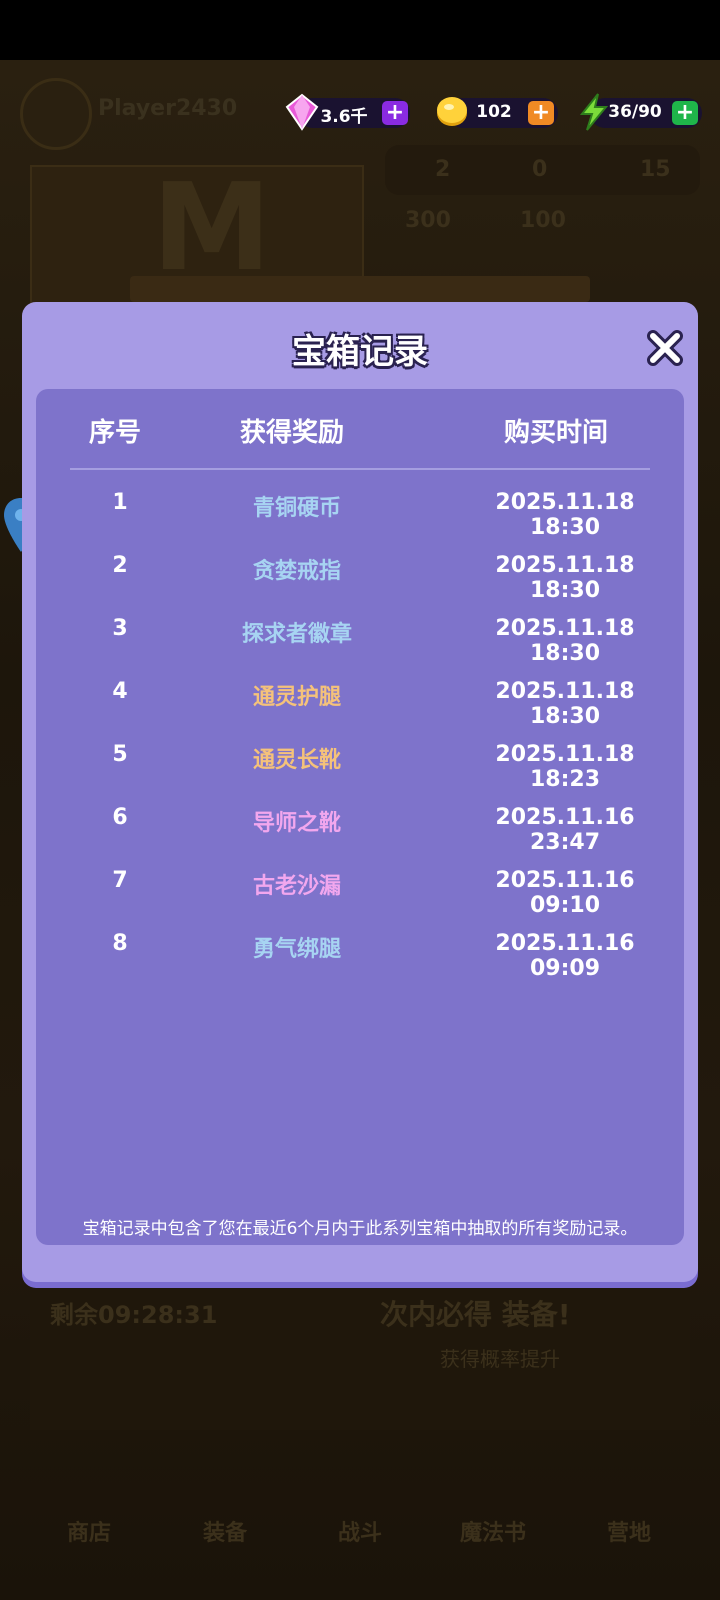 The height and width of the screenshot is (1600, 720). Describe the element at coordinates (115, 433) in the screenshot. I see `header-index: 序号` at that location.